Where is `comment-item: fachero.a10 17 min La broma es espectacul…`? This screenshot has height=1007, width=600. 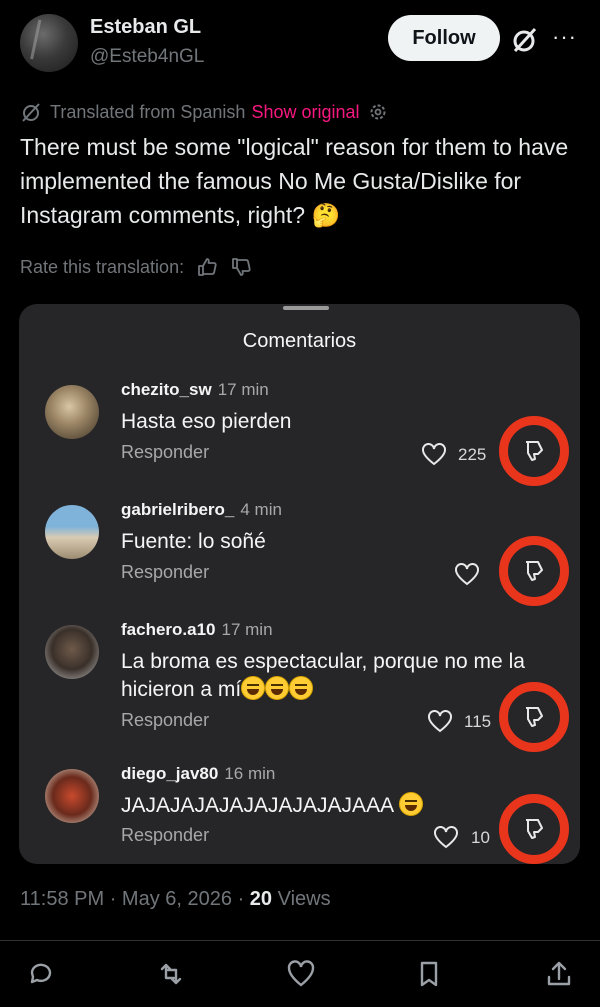
comment-item: fachero.a10 17 min La broma es espectacul… is located at coordinates (299, 686).